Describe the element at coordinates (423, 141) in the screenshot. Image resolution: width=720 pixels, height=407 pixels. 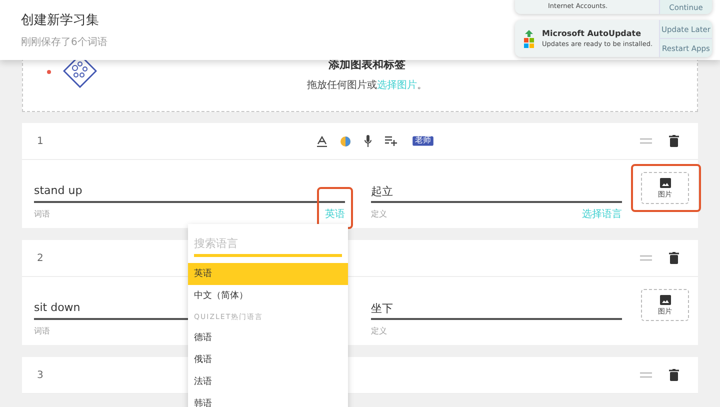
I see `teacher-badge: 老师` at that location.